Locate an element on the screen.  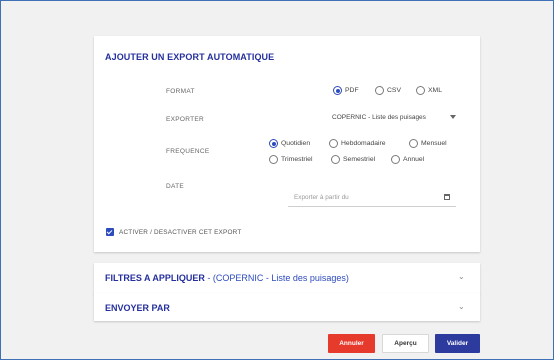
date-label: DATE is located at coordinates (175, 186).